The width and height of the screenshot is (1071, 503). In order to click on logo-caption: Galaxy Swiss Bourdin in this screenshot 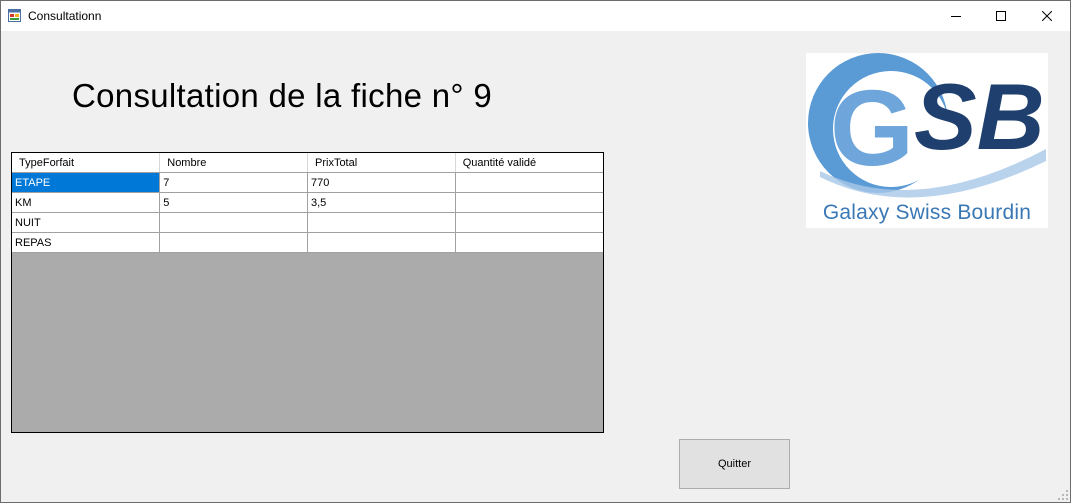, I will do `click(927, 212)`.